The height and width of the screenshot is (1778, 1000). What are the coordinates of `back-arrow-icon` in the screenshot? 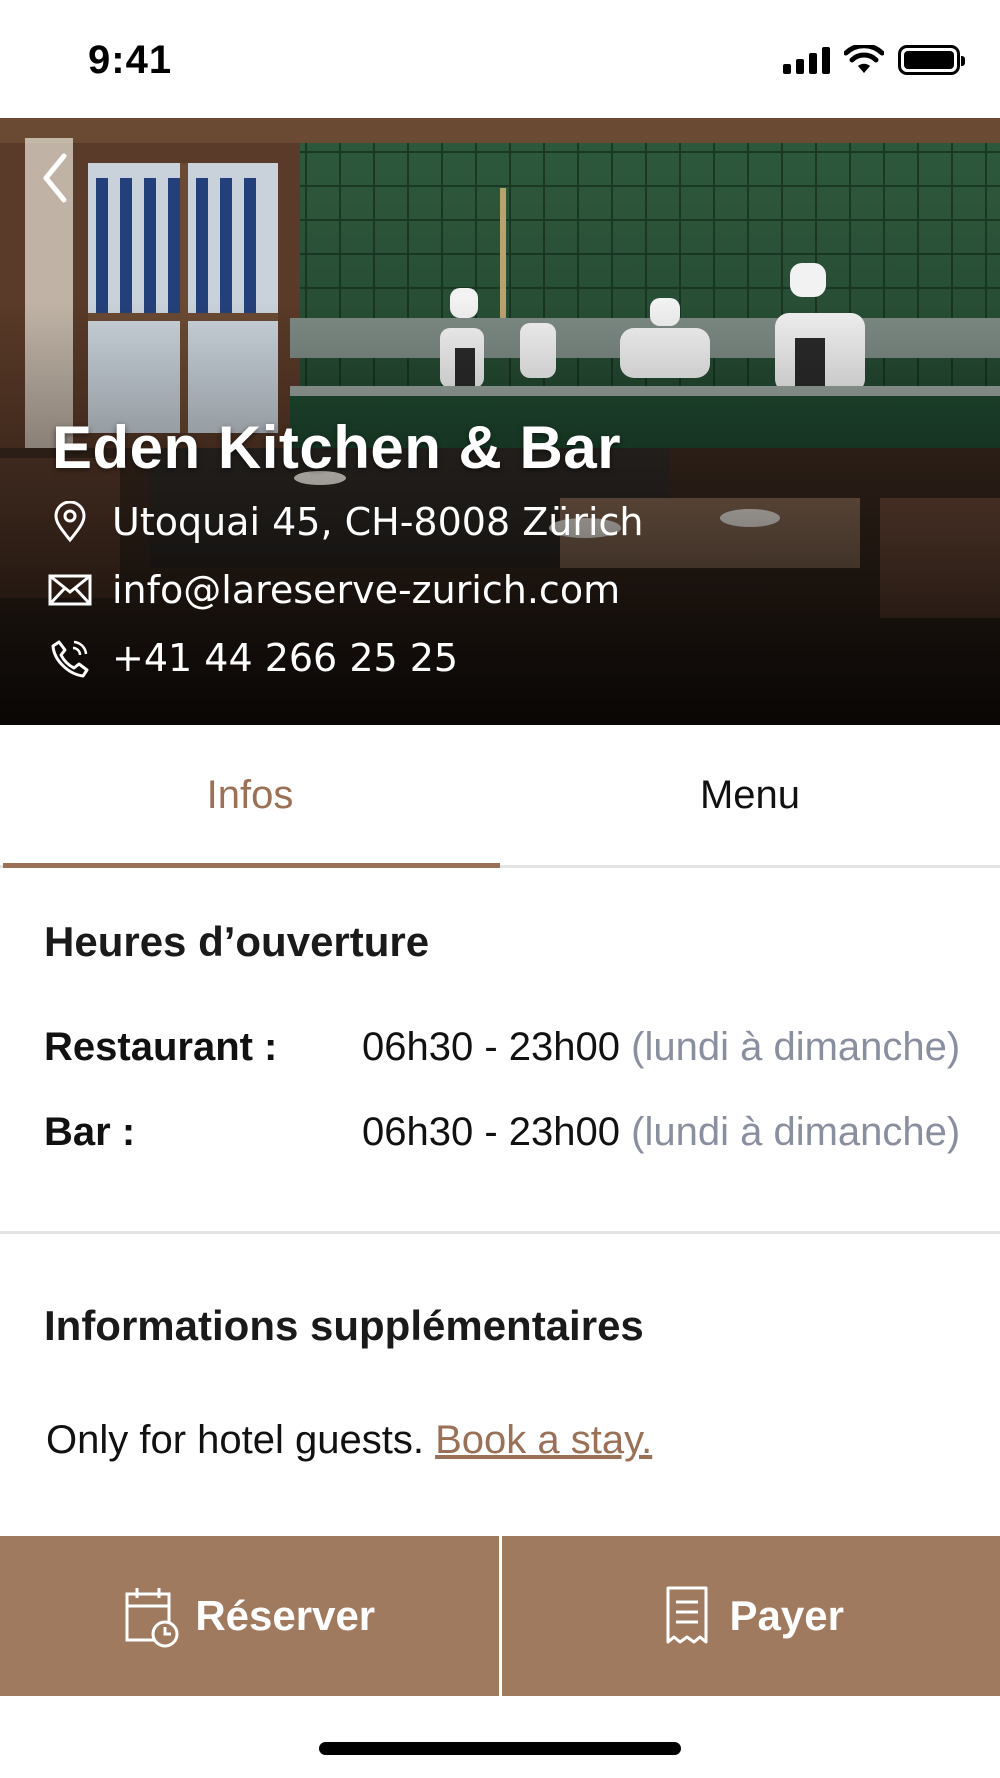 It's located at (55, 178).